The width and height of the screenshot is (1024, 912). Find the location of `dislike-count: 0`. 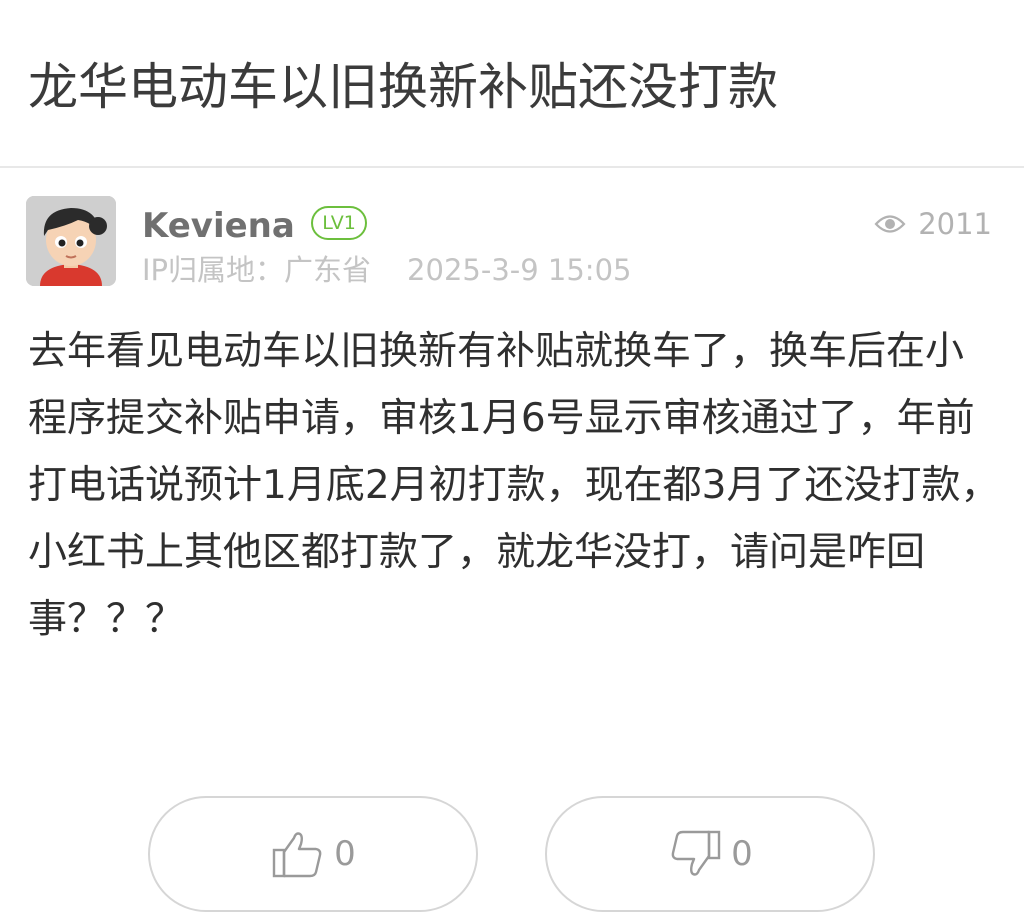

dislike-count: 0 is located at coordinates (742, 854).